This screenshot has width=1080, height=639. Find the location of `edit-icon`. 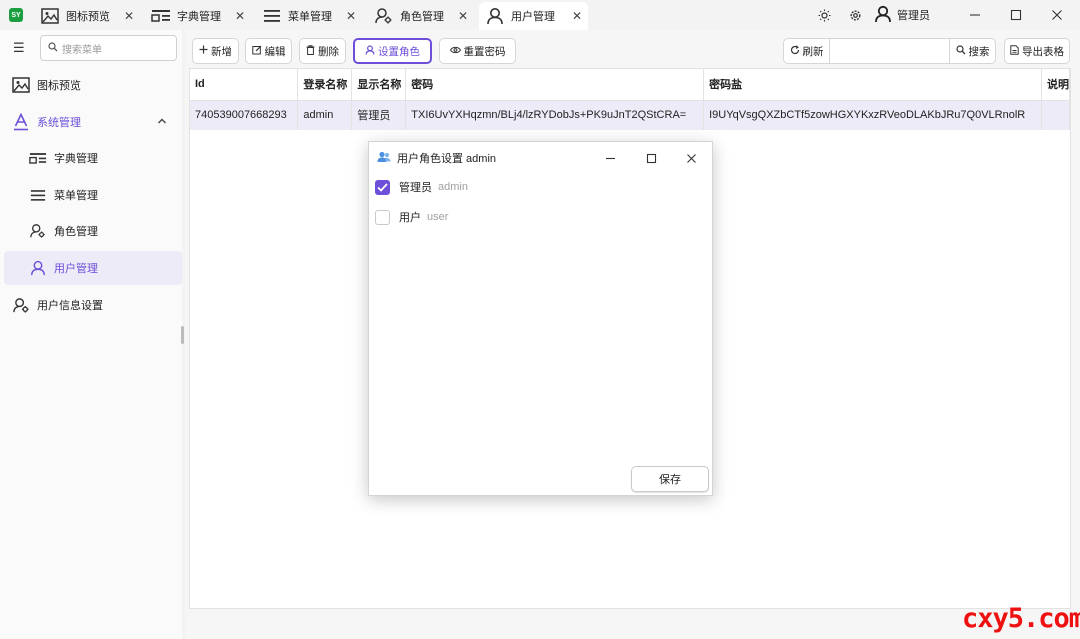

edit-icon is located at coordinates (256, 51).